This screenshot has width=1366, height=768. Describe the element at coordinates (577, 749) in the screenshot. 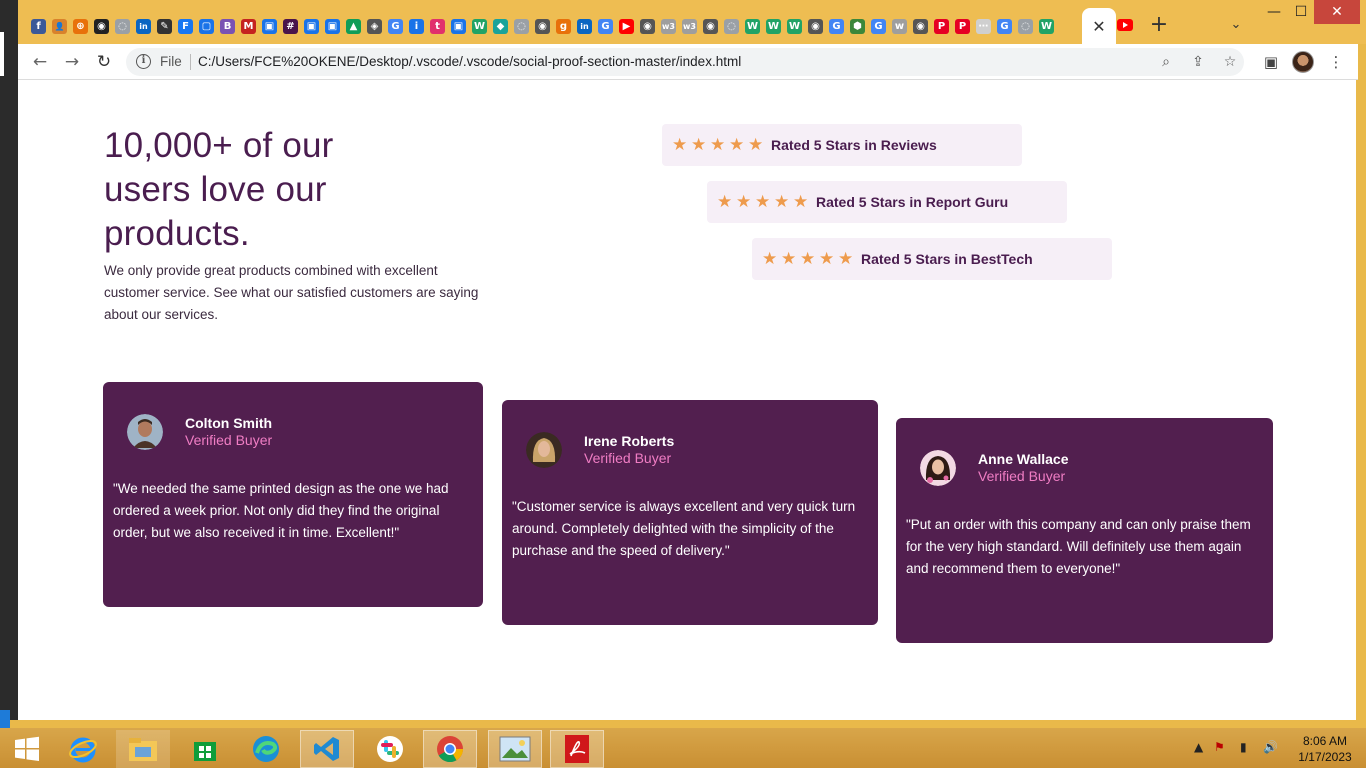

I see `acrobat-button` at that location.